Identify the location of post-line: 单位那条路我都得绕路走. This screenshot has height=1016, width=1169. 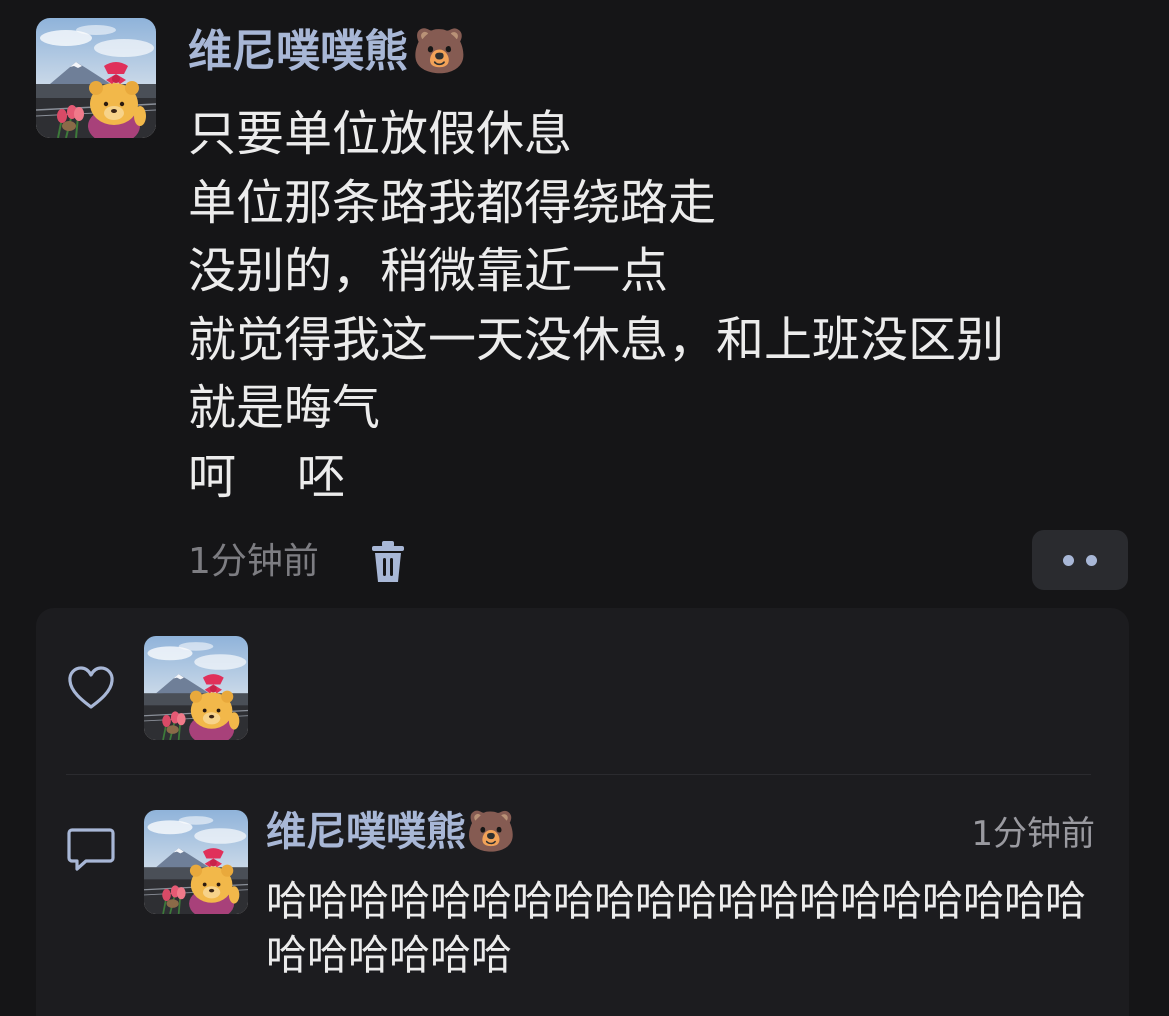
(452, 202).